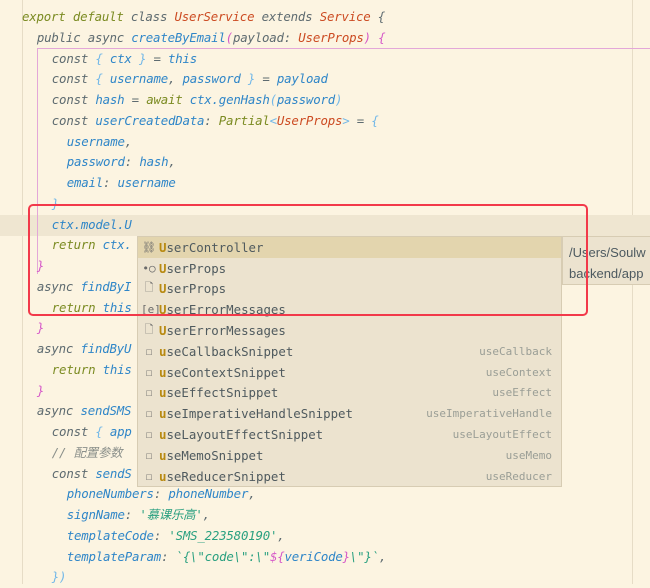 The image size is (650, 588). I want to click on code-token: veriCode, so click(313, 556).